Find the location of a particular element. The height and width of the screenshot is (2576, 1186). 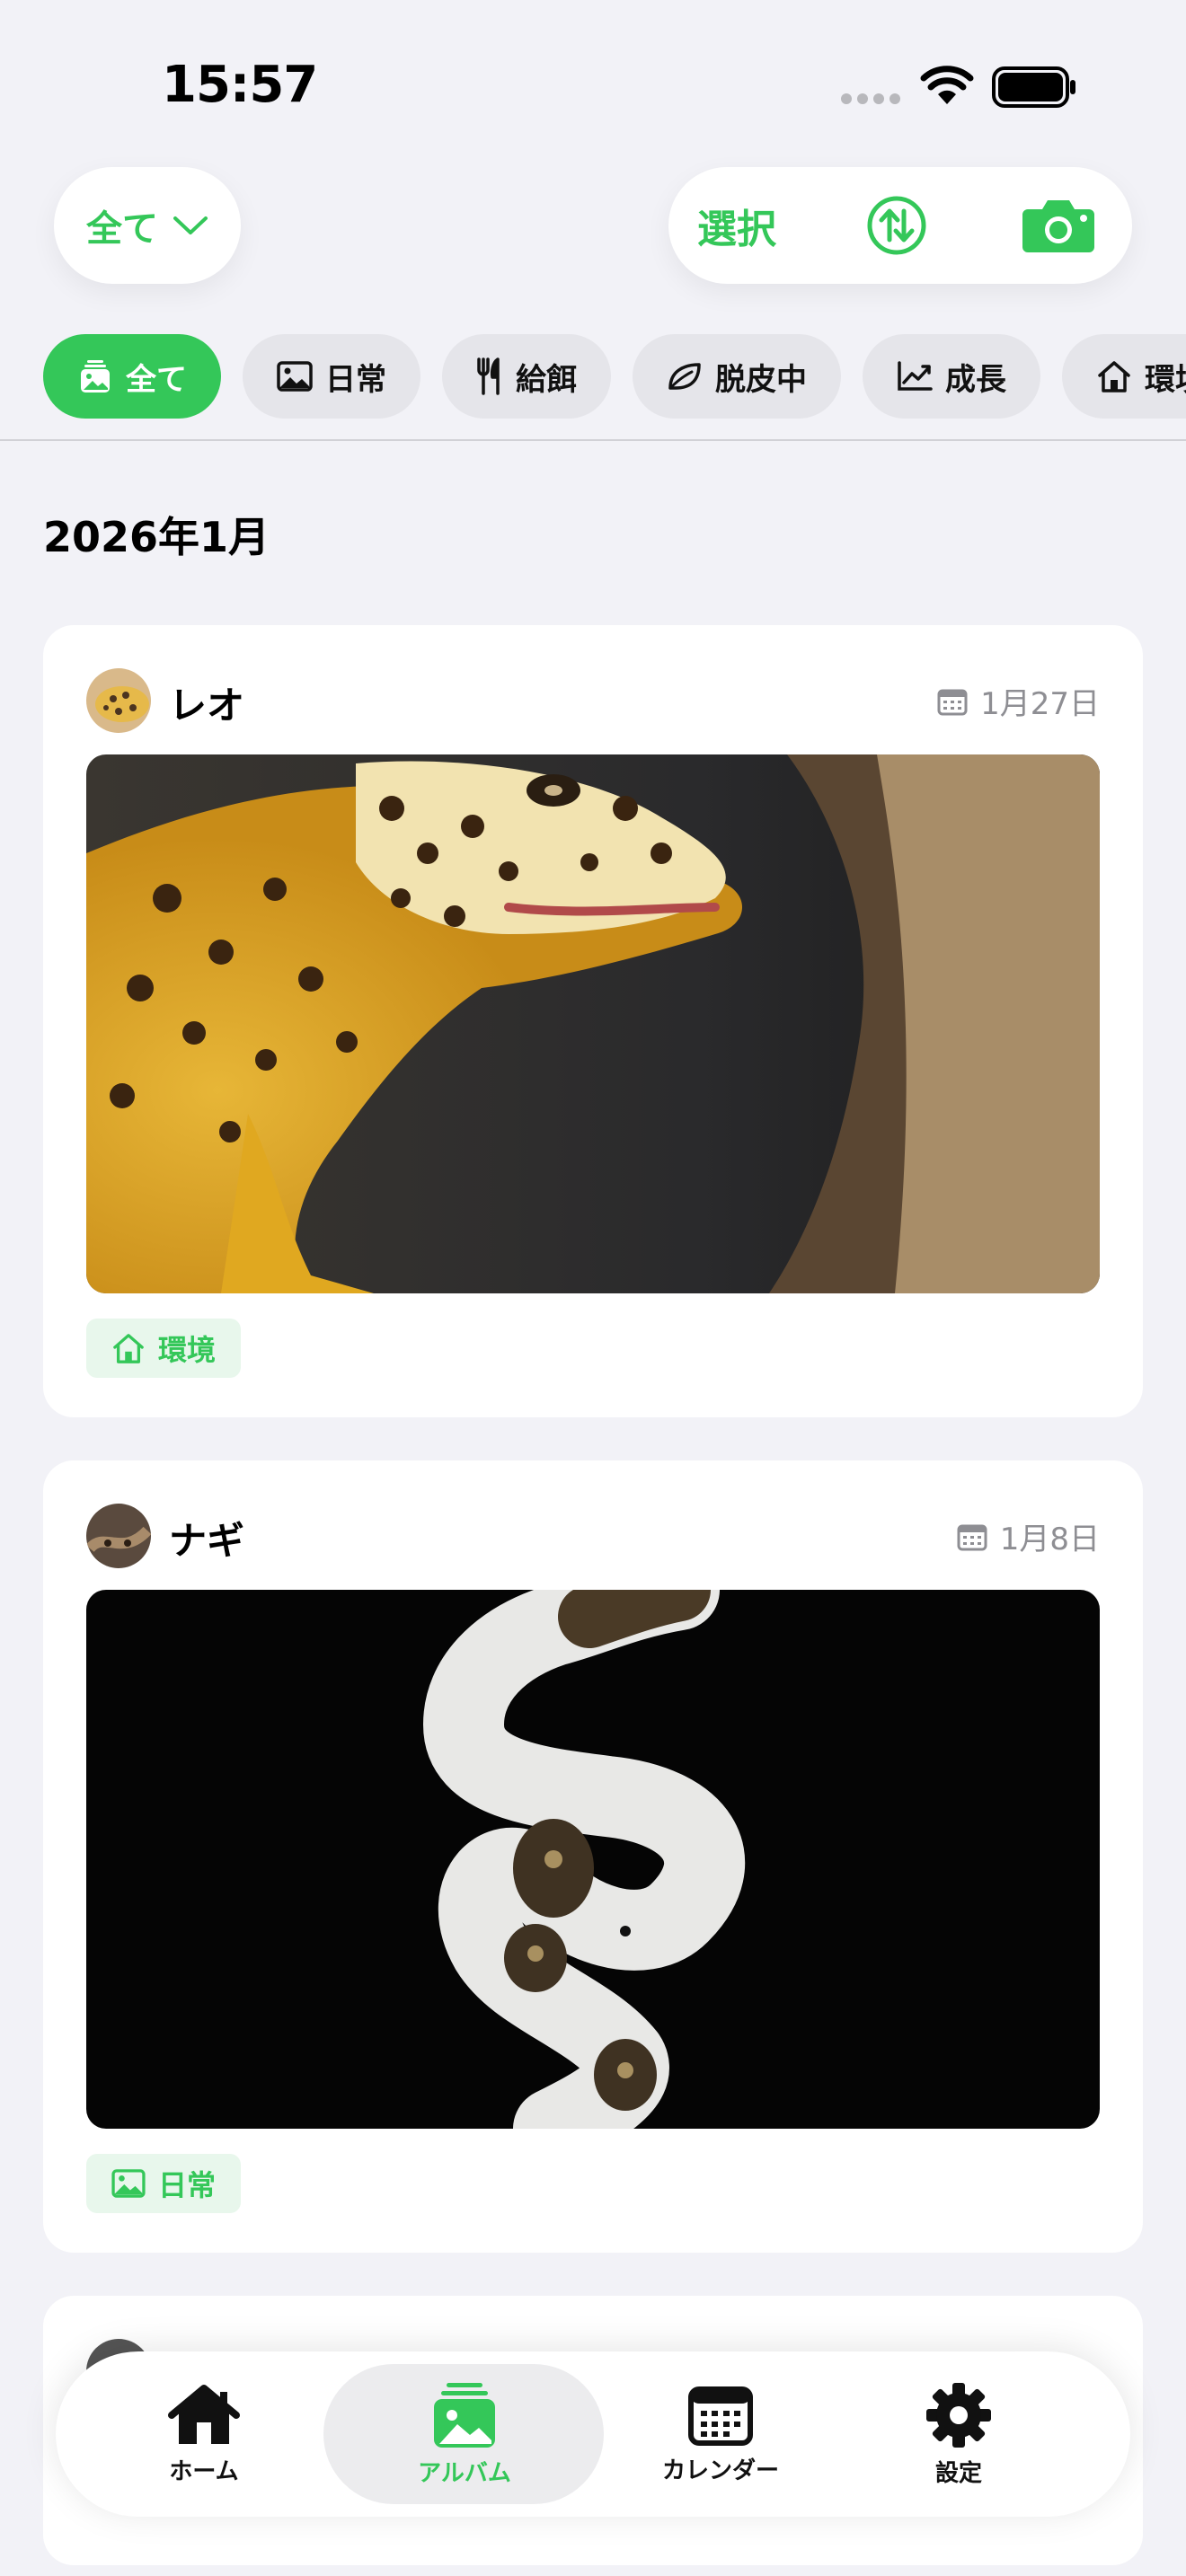

select-button: 選択 is located at coordinates (736, 225).